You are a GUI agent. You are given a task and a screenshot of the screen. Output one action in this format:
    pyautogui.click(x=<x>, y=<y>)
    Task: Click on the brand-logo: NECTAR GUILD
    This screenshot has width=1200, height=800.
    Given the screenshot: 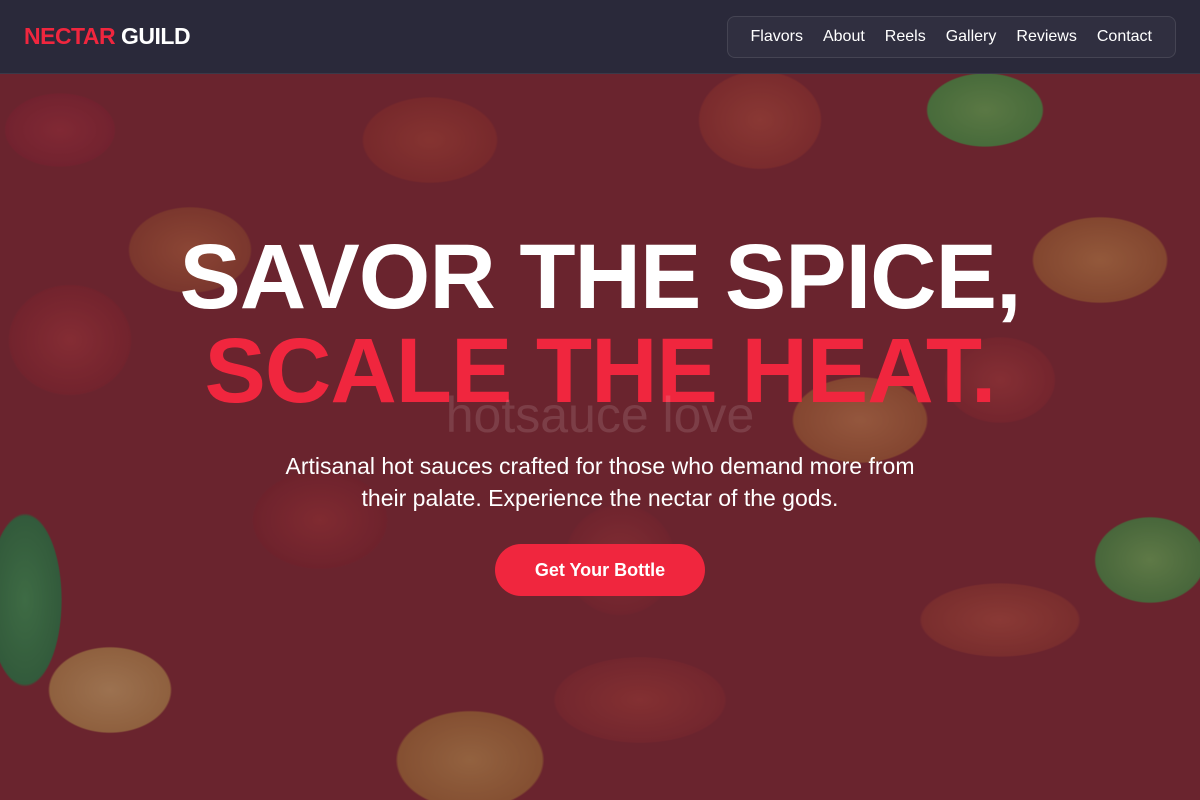 What is the action you would take?
    pyautogui.click(x=107, y=36)
    